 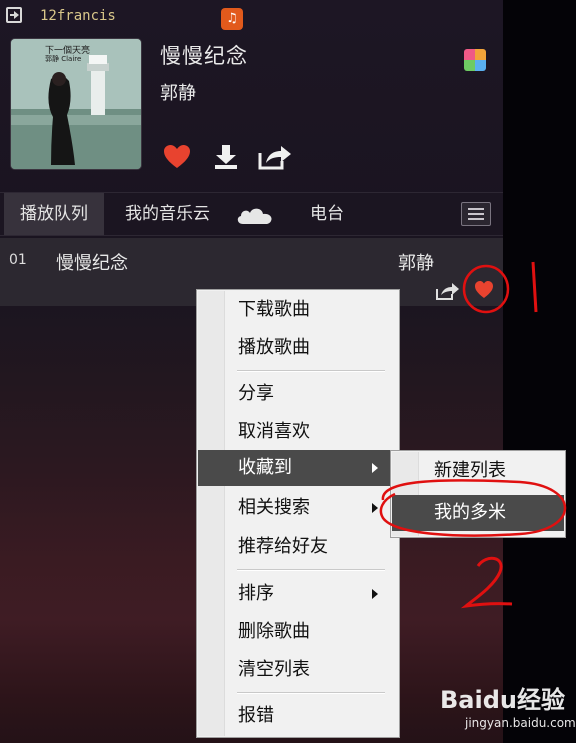 What do you see at coordinates (298, 394) in the screenshot?
I see `menu-item-share: 分享` at bounding box center [298, 394].